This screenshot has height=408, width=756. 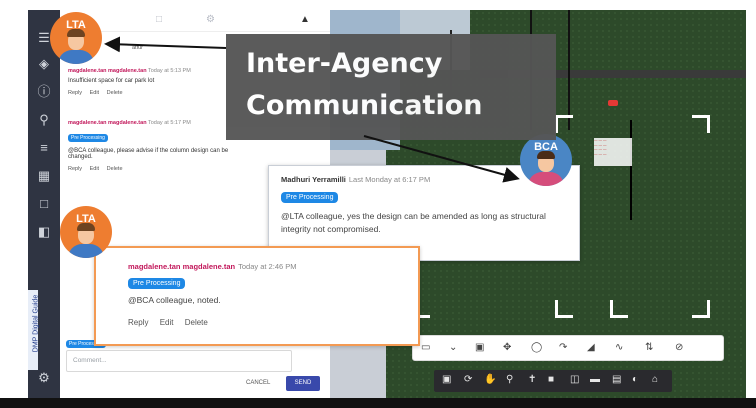 What do you see at coordinates (378, 403) in the screenshot?
I see `bottom-bar` at bounding box center [378, 403].